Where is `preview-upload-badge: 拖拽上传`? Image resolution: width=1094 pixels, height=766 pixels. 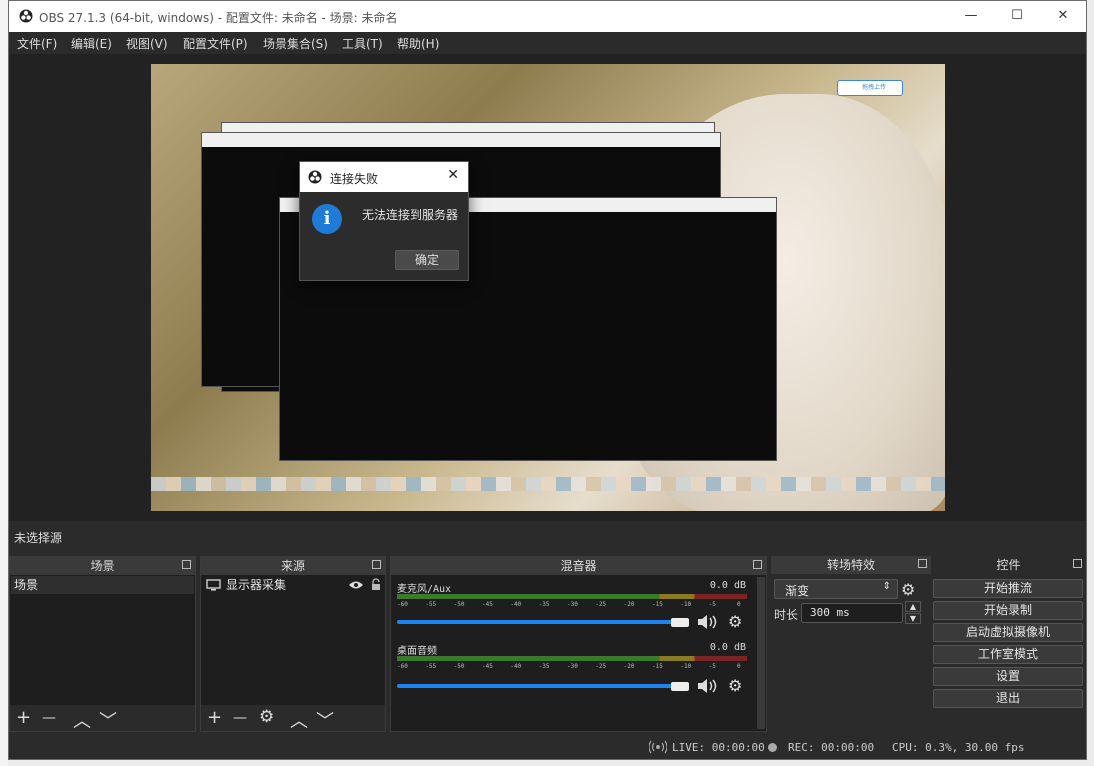 preview-upload-badge: 拖拽上传 is located at coordinates (870, 88).